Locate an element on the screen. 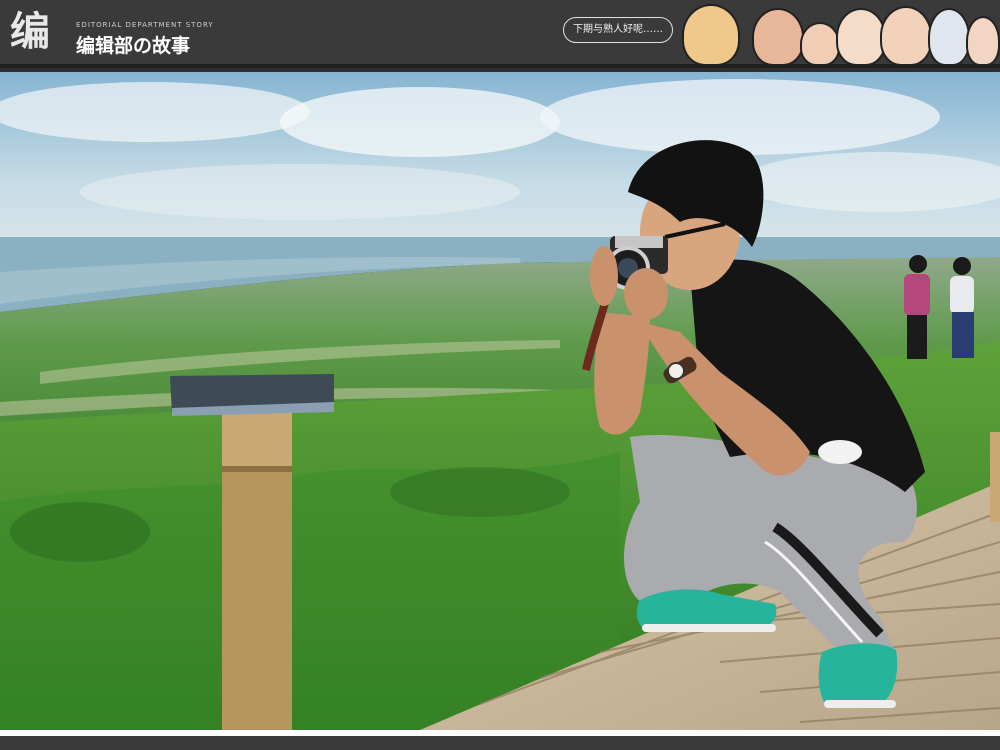 This screenshot has height=750, width=1000. cartoon-avatars is located at coordinates (840, 33).